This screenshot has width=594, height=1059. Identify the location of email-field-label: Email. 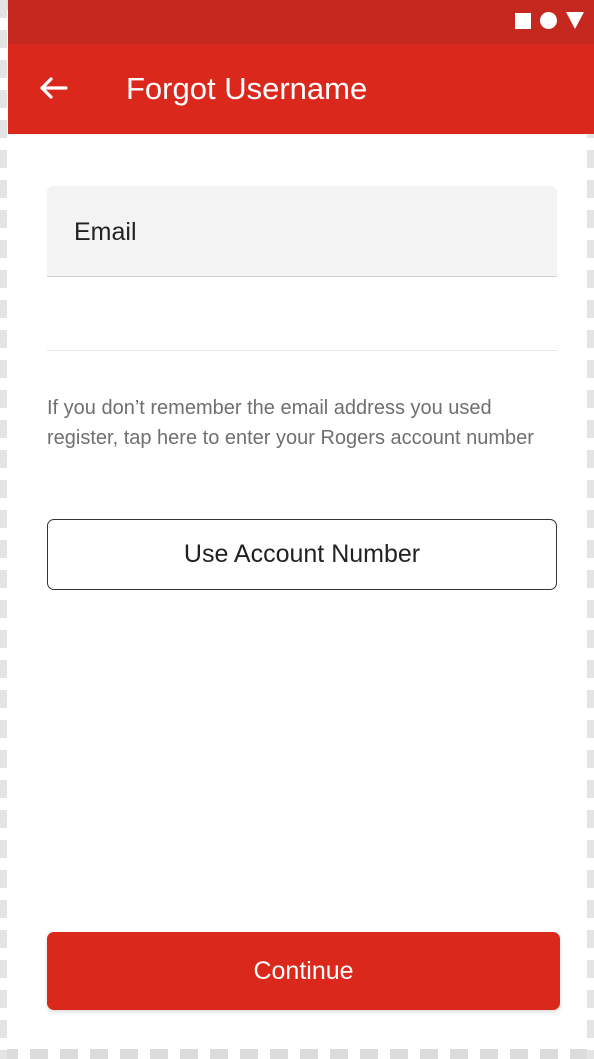
(105, 232).